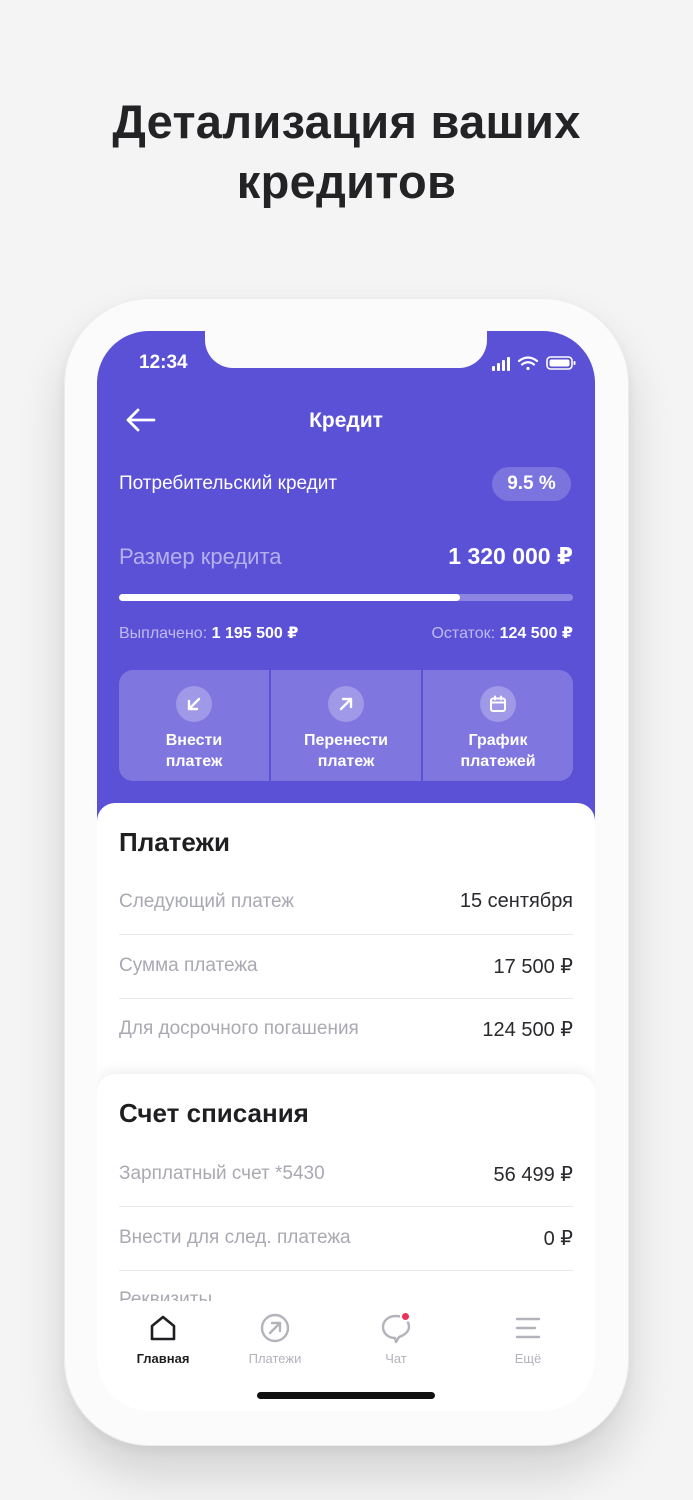  Describe the element at coordinates (498, 751) in the screenshot. I see `payment-schedule-label: График платежей` at that location.